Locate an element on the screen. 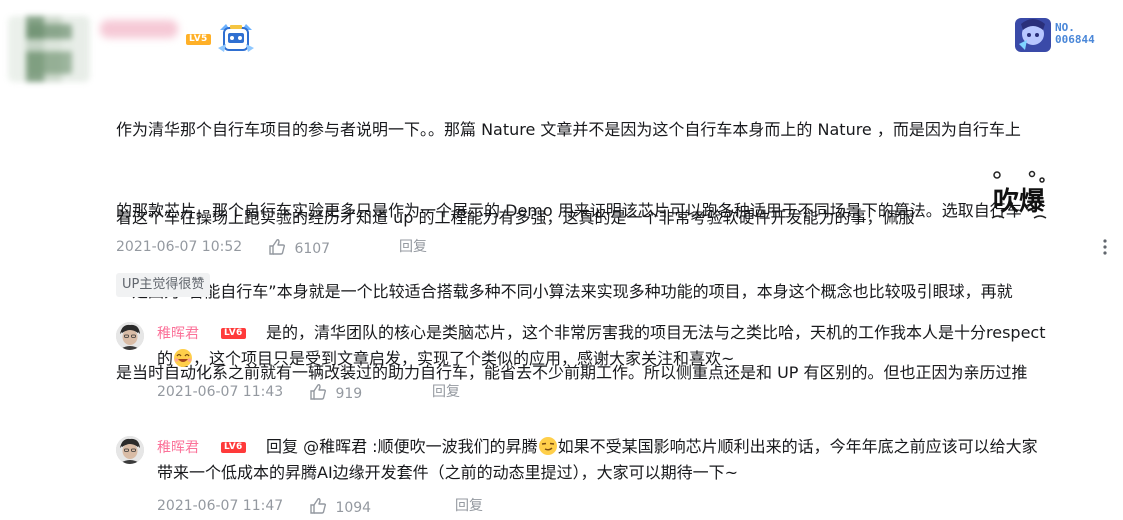  timestamp: 2021-06-07 11:43 is located at coordinates (220, 392).